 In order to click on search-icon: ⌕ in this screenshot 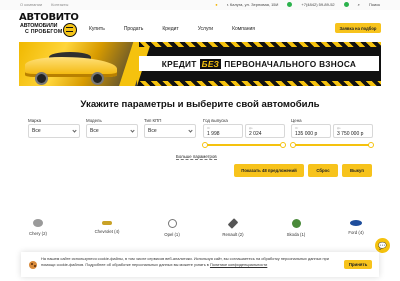, I will do `click(359, 4)`.